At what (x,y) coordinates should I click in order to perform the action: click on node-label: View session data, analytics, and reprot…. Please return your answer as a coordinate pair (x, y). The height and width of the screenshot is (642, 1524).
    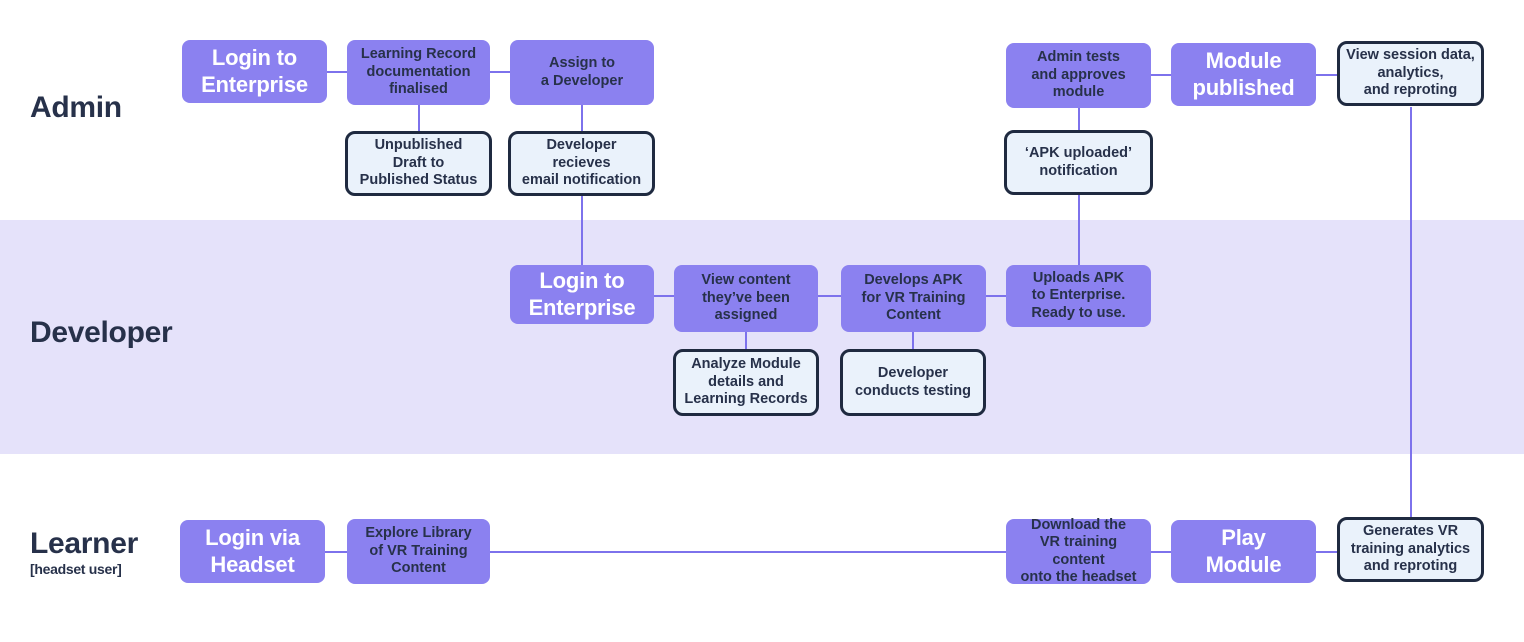
    Looking at the image, I should click on (1410, 73).